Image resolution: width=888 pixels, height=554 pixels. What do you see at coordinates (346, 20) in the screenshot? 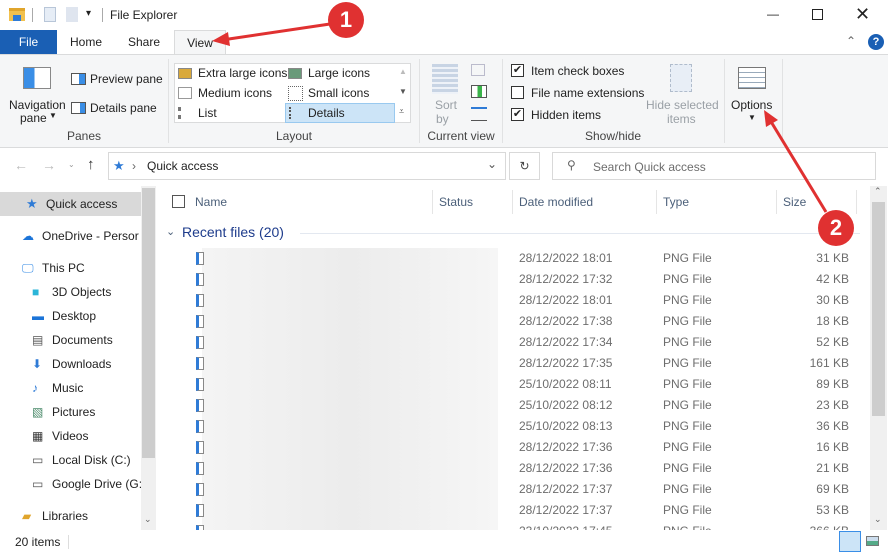
I see `annotation-badge-1: 1` at bounding box center [346, 20].